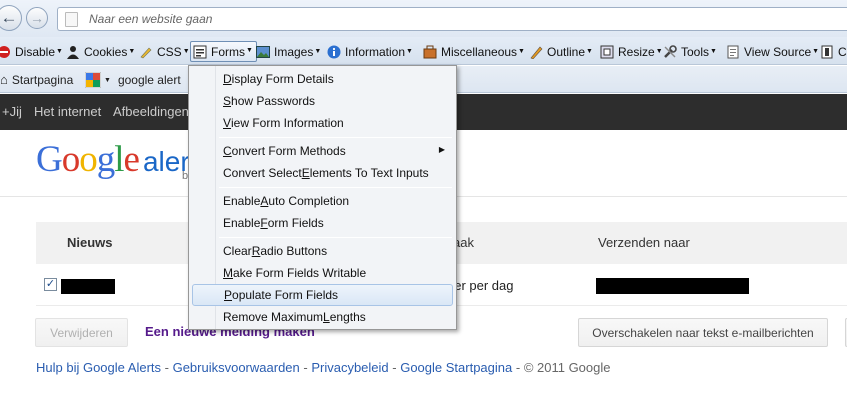 The height and width of the screenshot is (408, 847). I want to click on menu-item-make-form-fields-writable: Make Form Fields Writable, so click(322, 273).